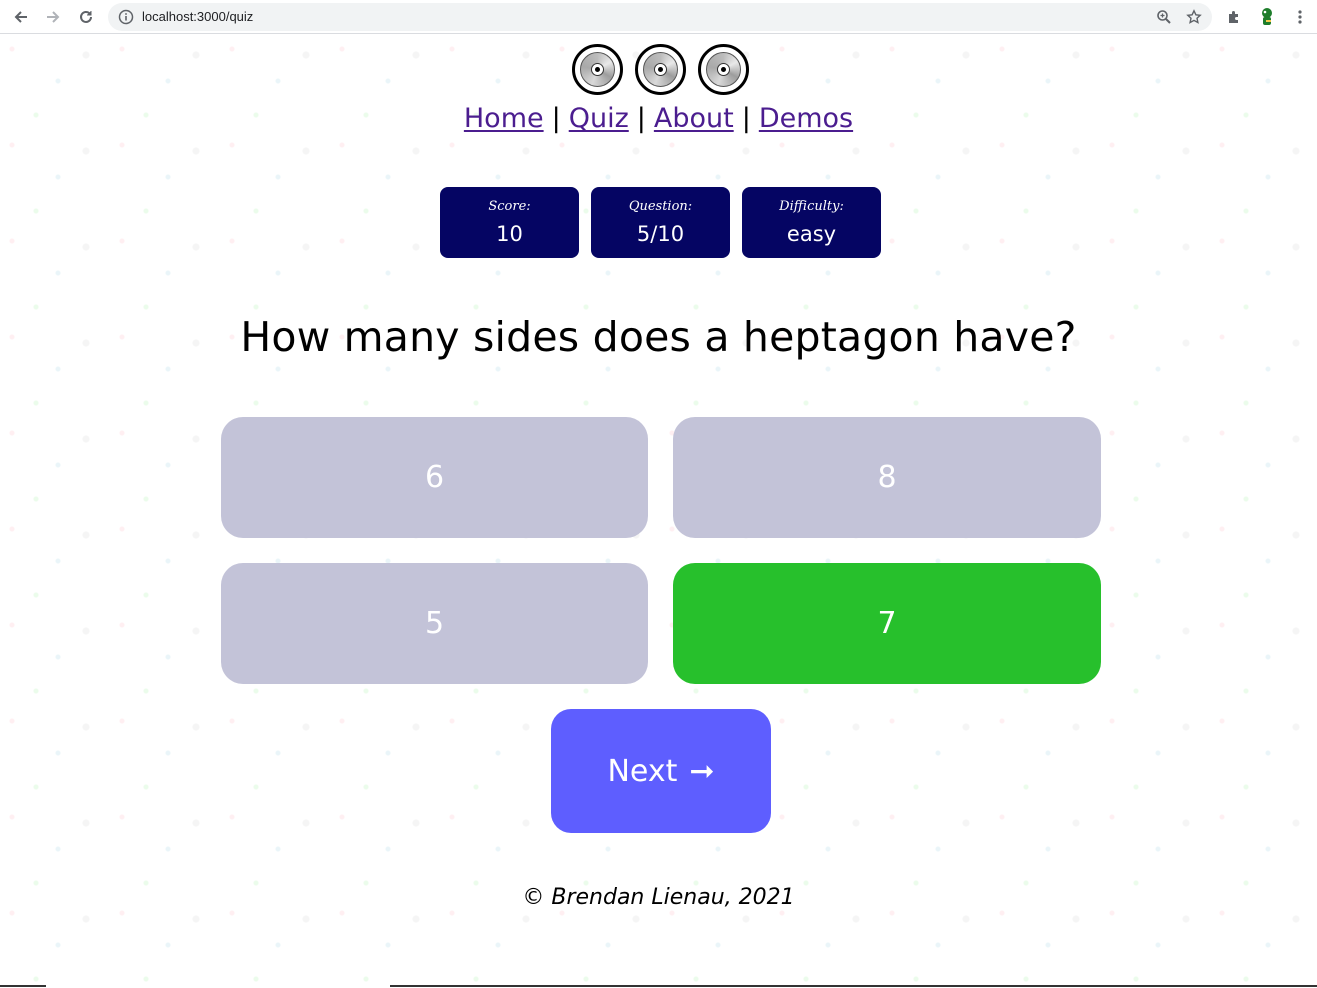  Describe the element at coordinates (660, 206) in the screenshot. I see `question-label: Question:` at that location.